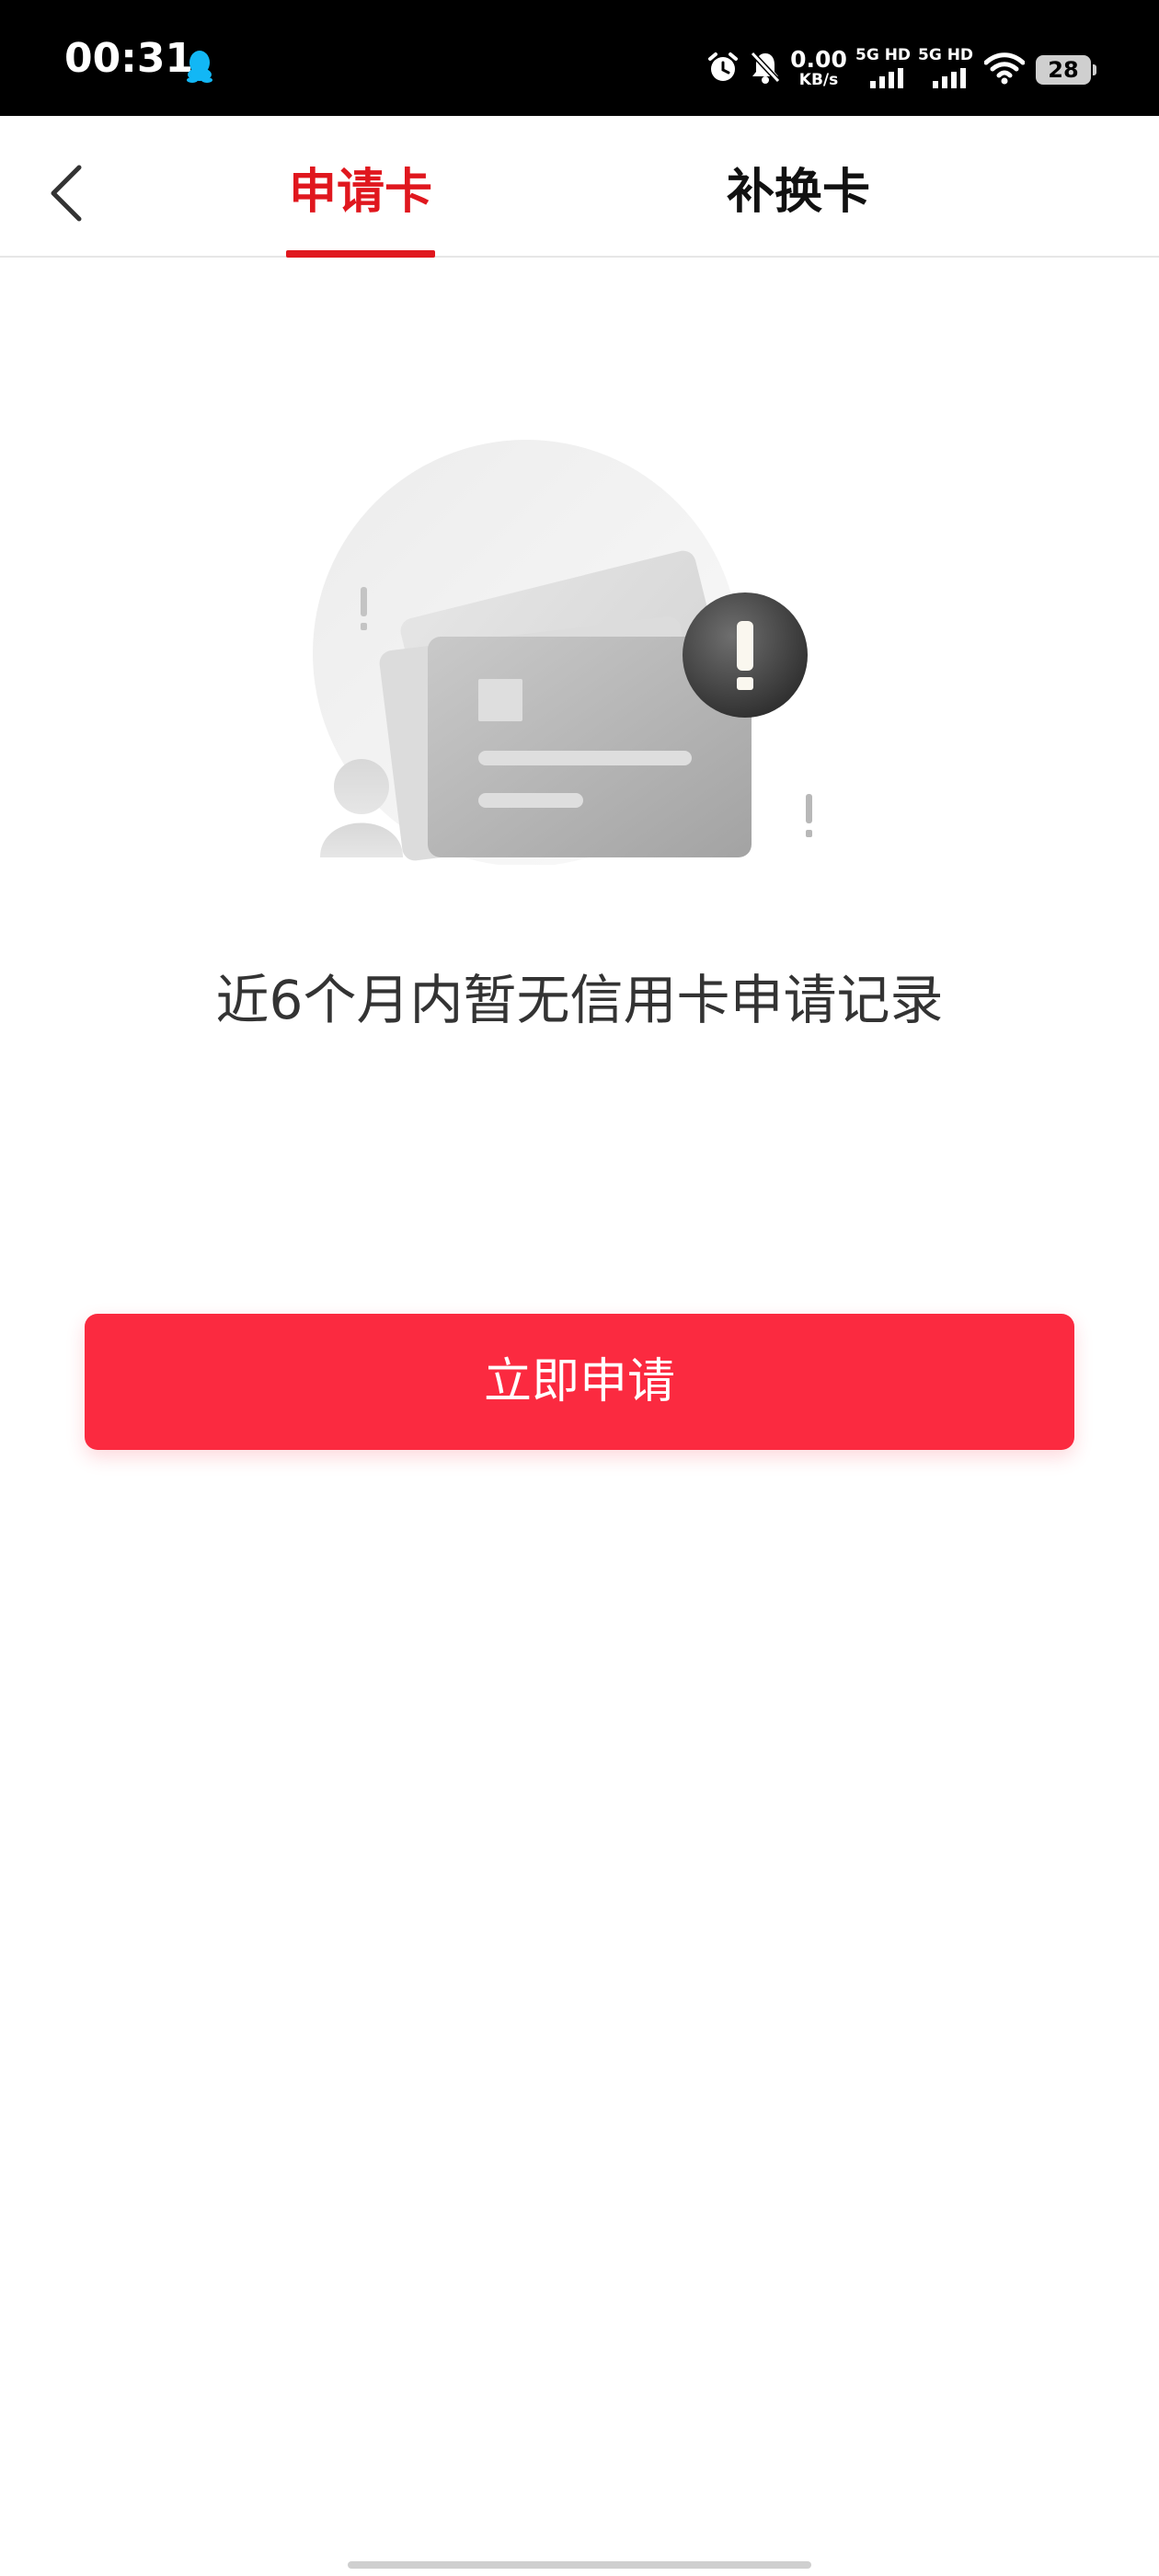 This screenshot has height=2576, width=1159. What do you see at coordinates (818, 80) in the screenshot?
I see `network-speed-unit: KB/s` at bounding box center [818, 80].